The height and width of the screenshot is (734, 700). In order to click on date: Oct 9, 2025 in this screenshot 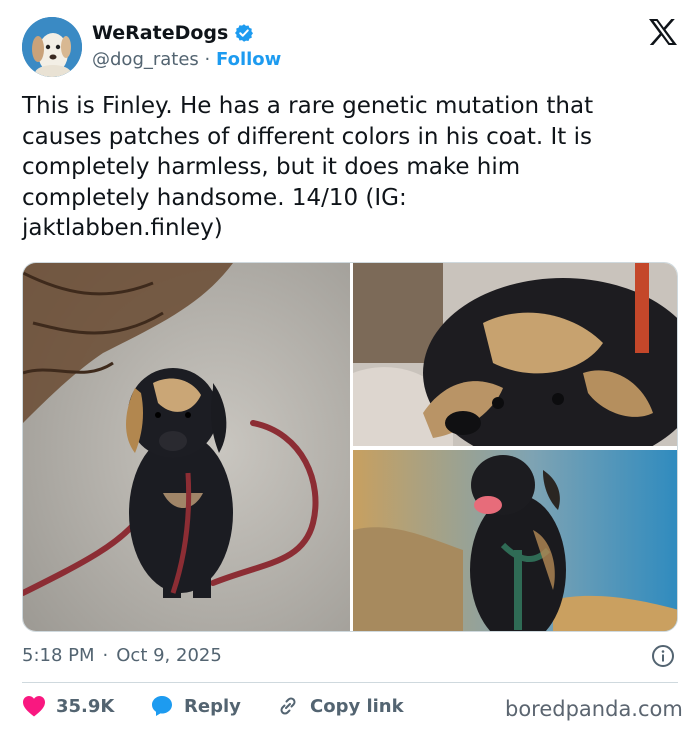, I will do `click(169, 655)`.